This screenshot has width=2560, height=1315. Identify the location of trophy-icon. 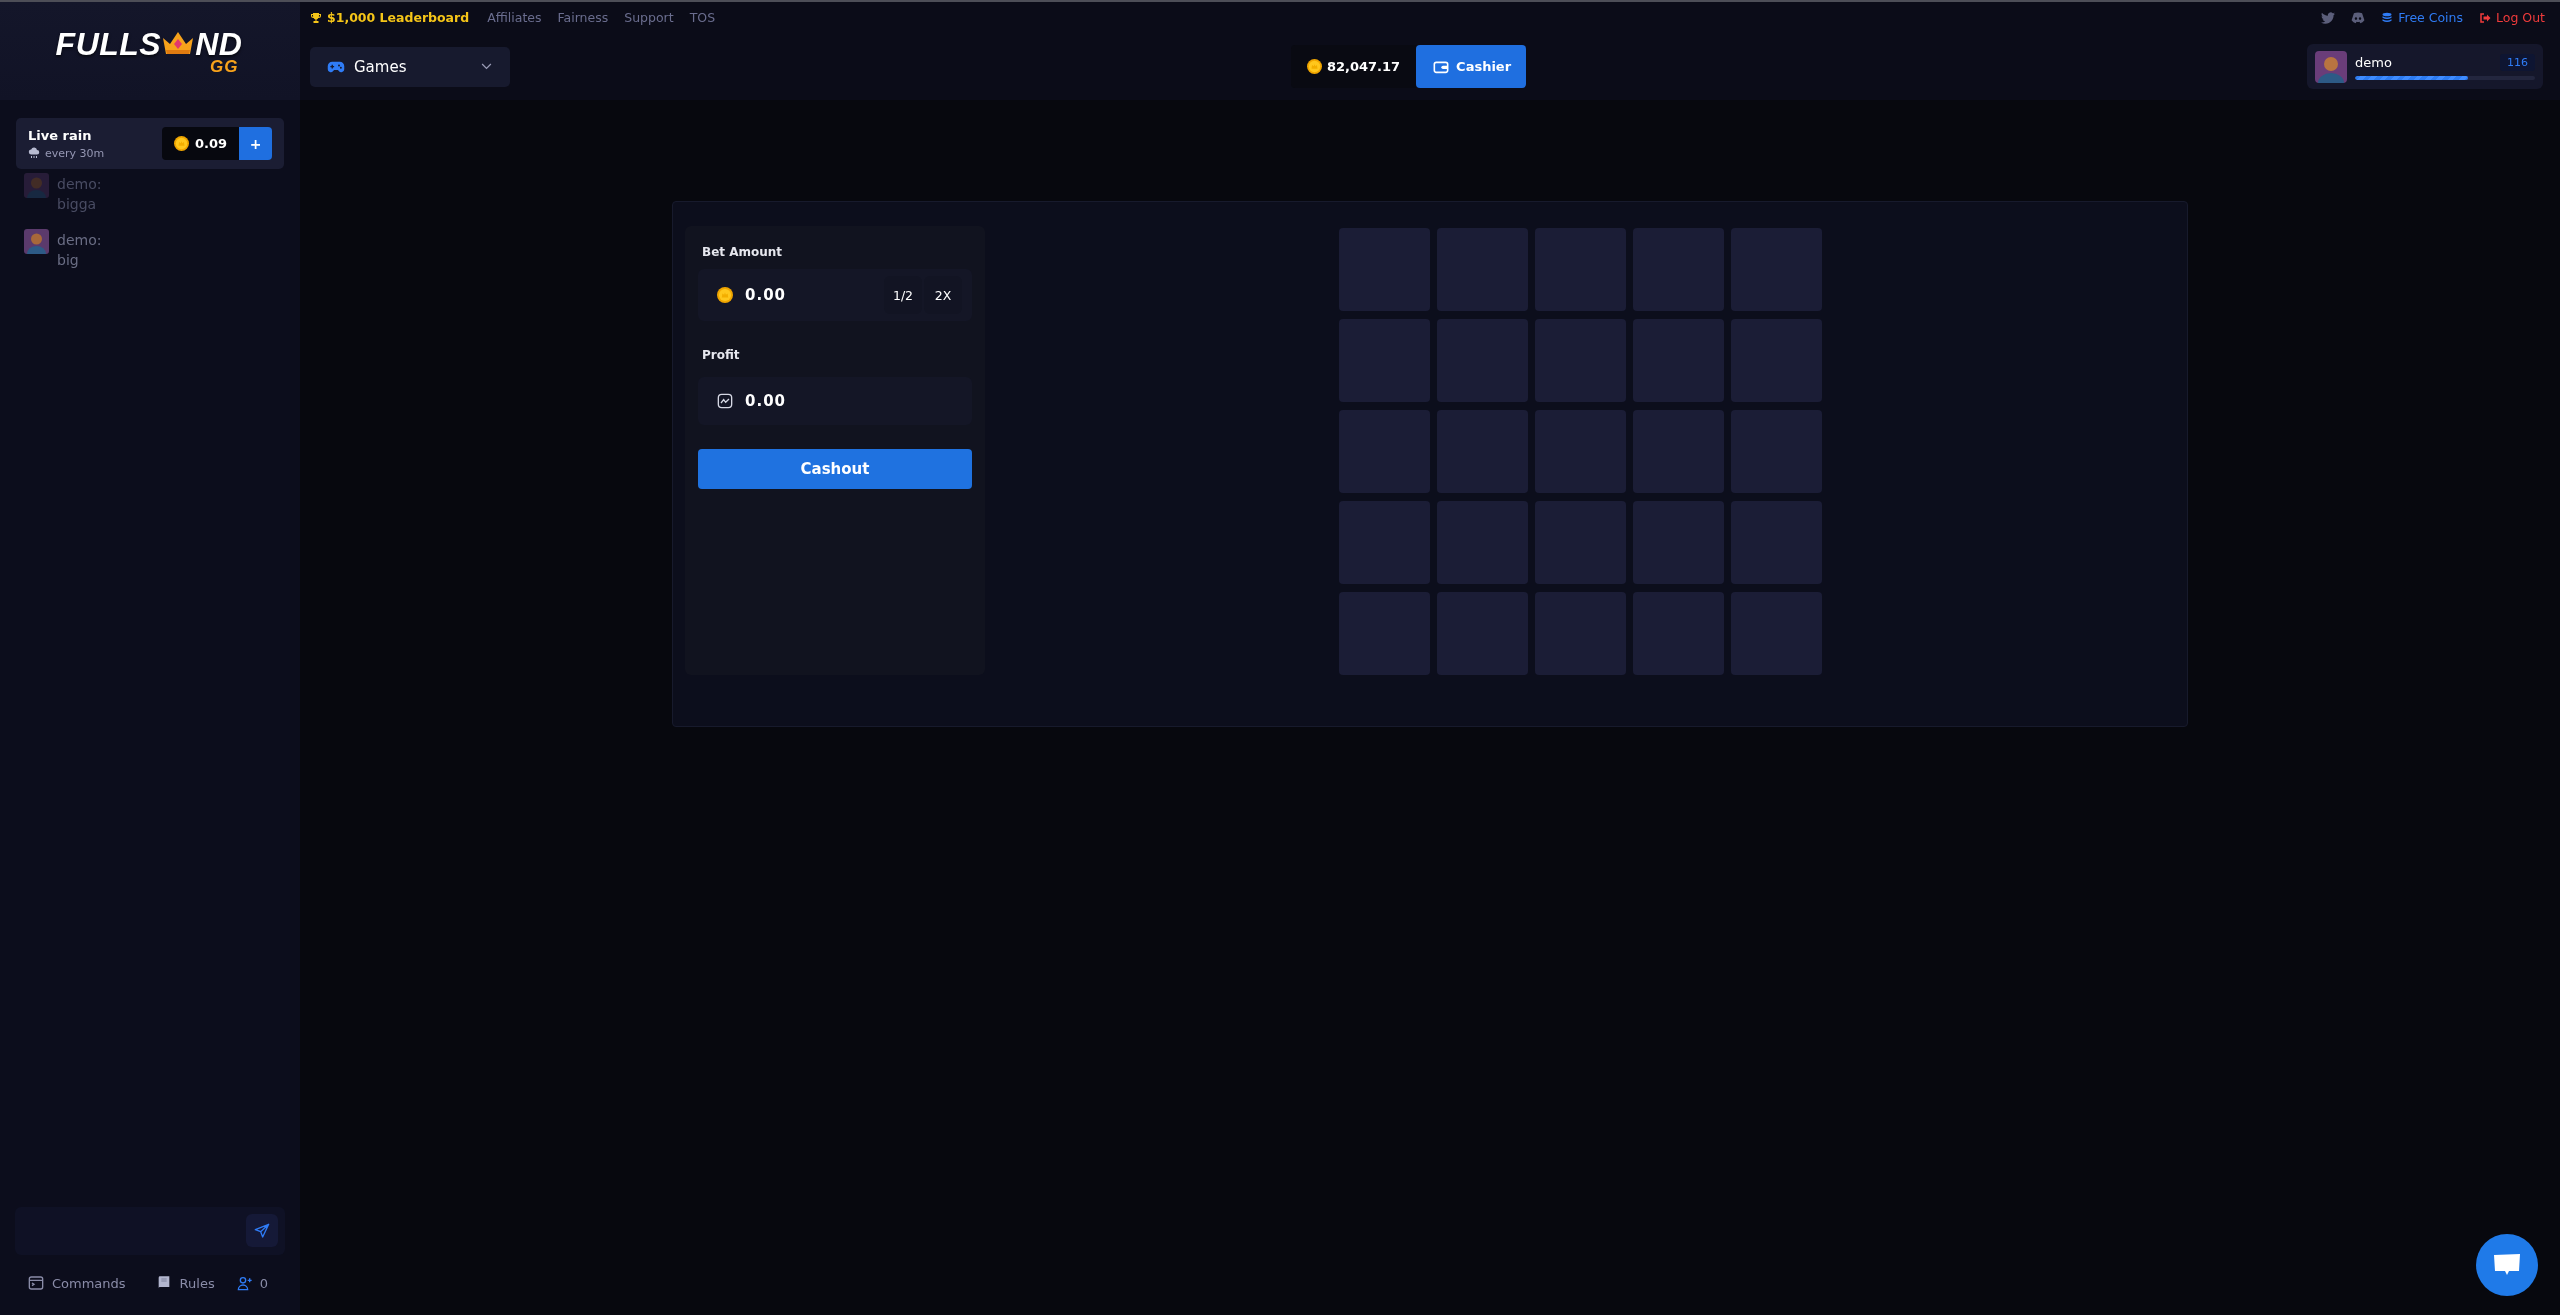
(316, 17).